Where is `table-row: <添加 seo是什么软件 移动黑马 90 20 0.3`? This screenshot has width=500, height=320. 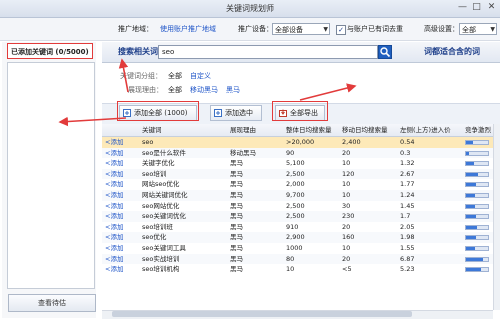 table-row: <添加 seo是什么软件 移动黑马 90 20 0.3 is located at coordinates (301, 153).